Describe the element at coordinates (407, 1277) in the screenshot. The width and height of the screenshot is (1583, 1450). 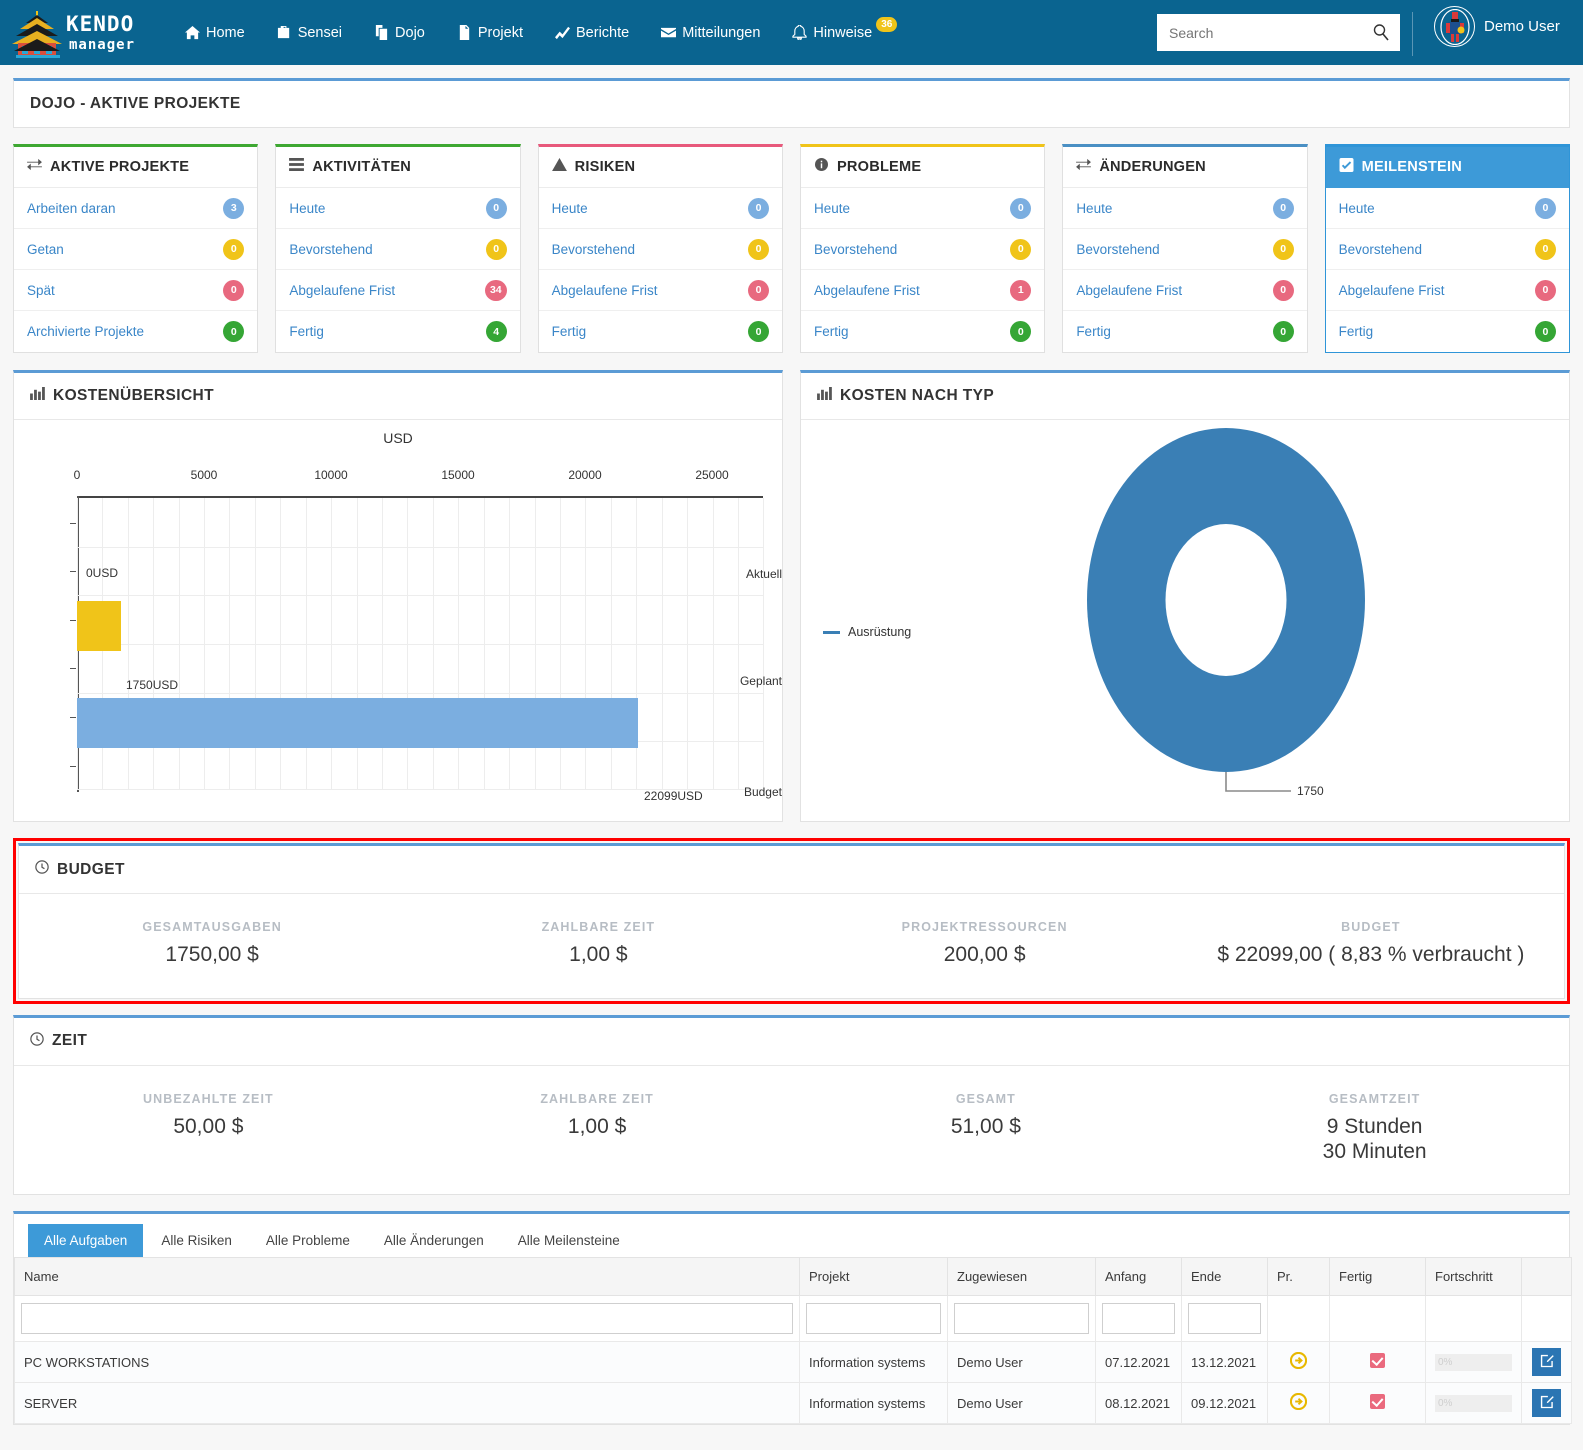
I see `column-header-name: Name` at that location.